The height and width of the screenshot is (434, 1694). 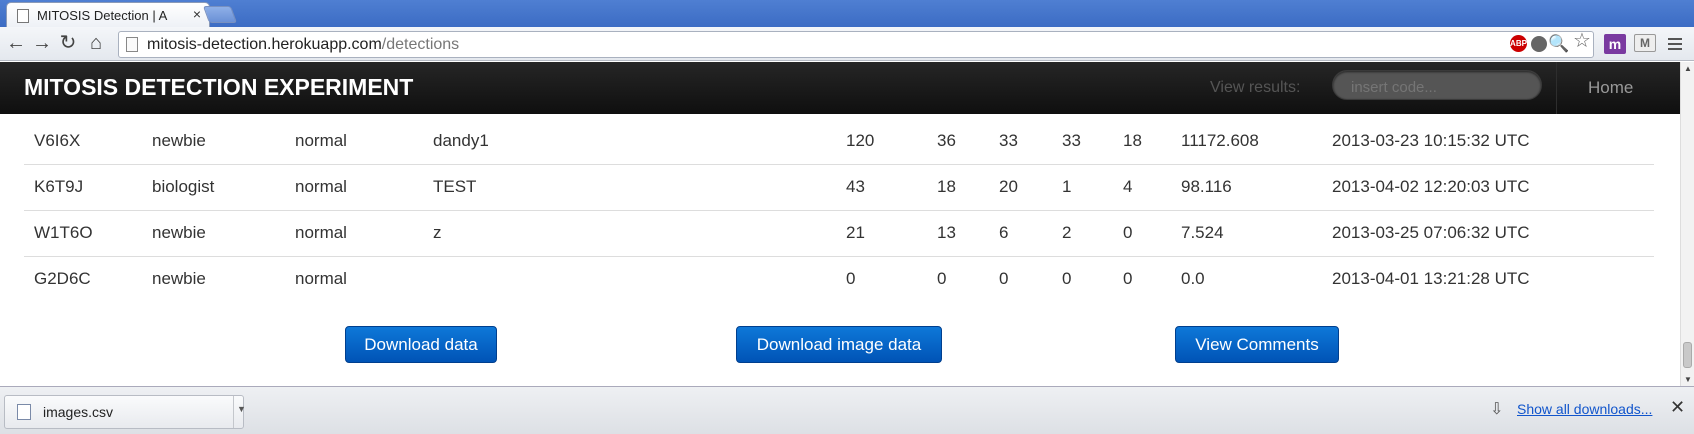 I want to click on cell-value: 21, so click(x=881, y=233).